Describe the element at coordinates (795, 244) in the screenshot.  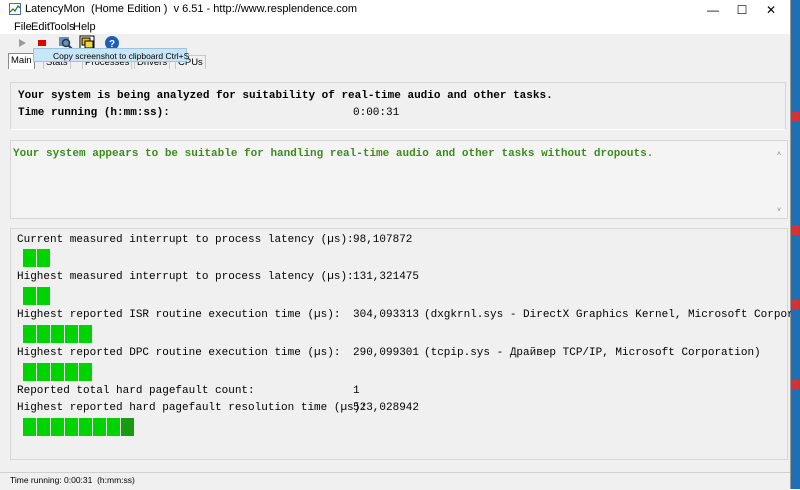
I see `desktop-background` at that location.